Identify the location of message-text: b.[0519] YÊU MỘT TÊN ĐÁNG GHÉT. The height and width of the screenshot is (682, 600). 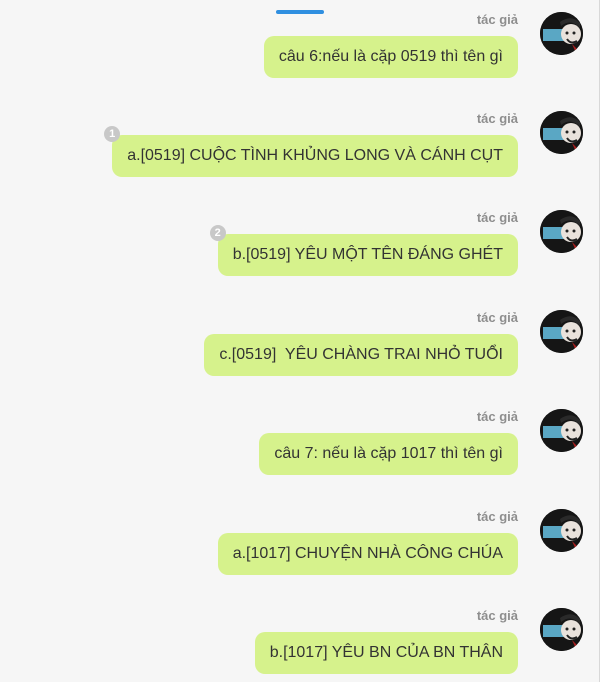
(367, 254).